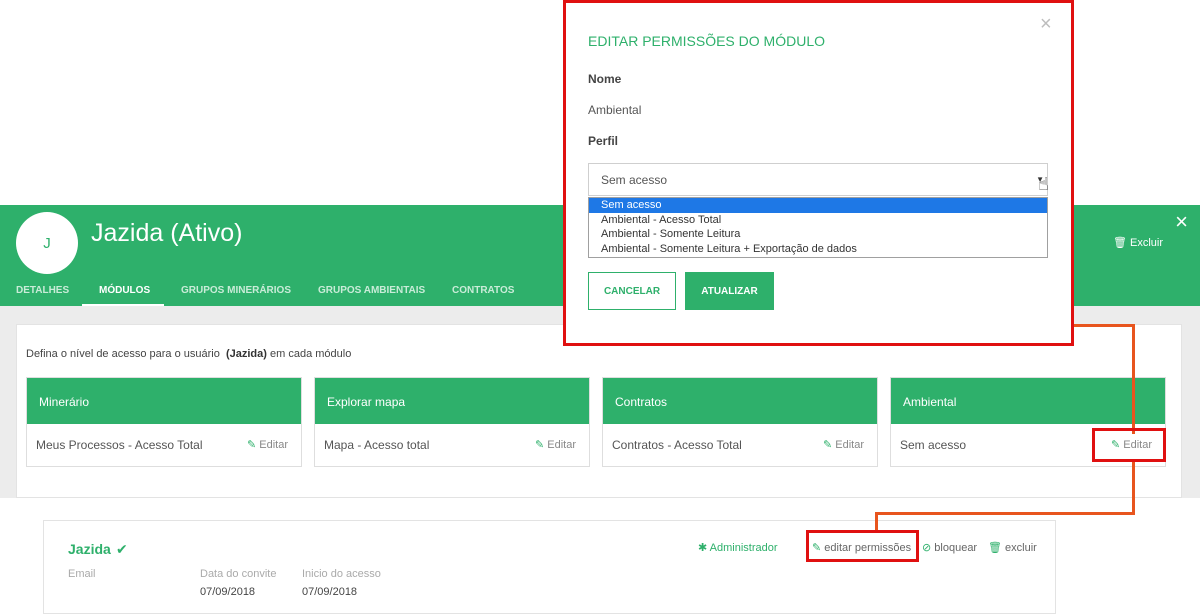  Describe the element at coordinates (818, 179) in the screenshot. I see `profile-select: Sem acesso ▼` at that location.